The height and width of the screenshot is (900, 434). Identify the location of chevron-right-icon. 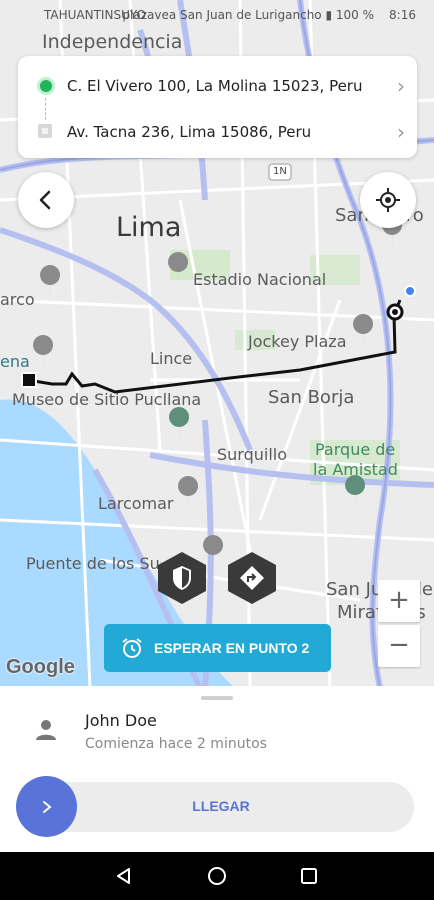
(47, 806).